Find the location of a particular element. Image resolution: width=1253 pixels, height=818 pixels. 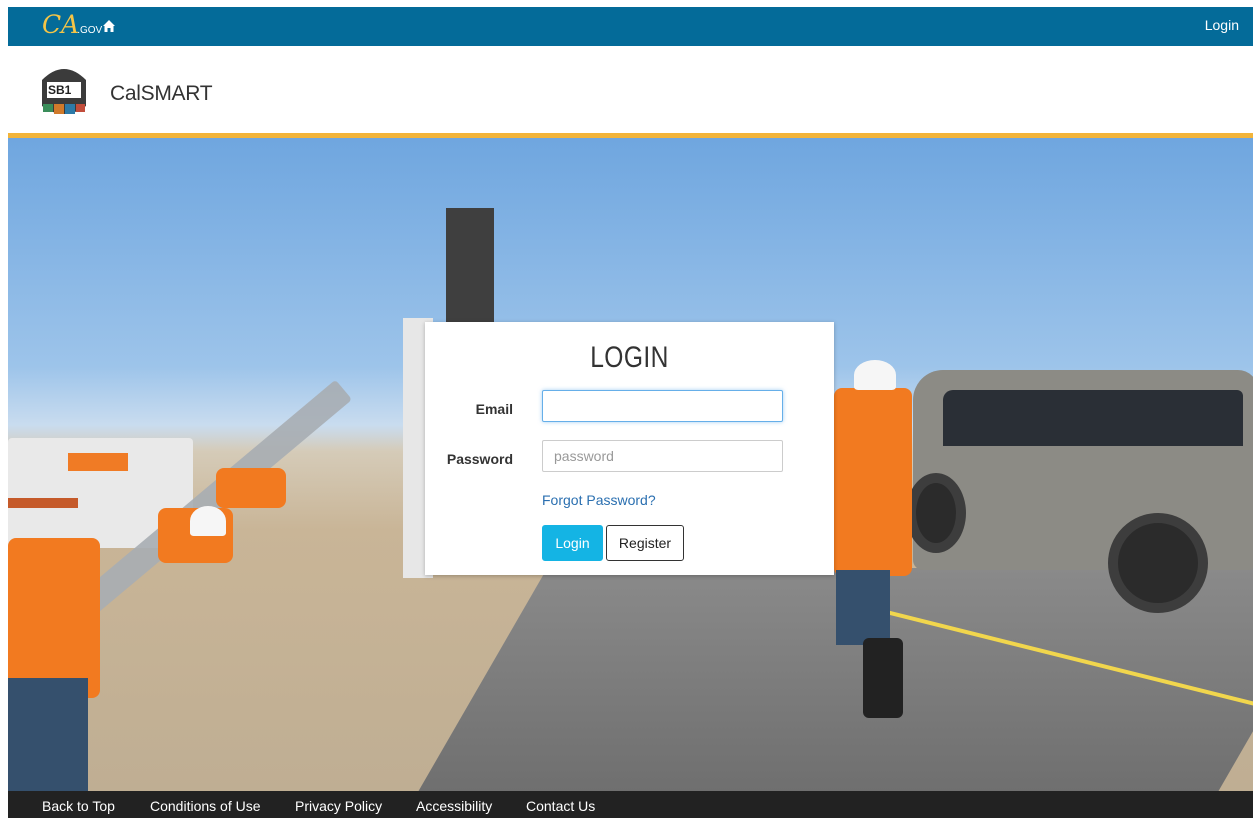

email-field is located at coordinates (662, 406).